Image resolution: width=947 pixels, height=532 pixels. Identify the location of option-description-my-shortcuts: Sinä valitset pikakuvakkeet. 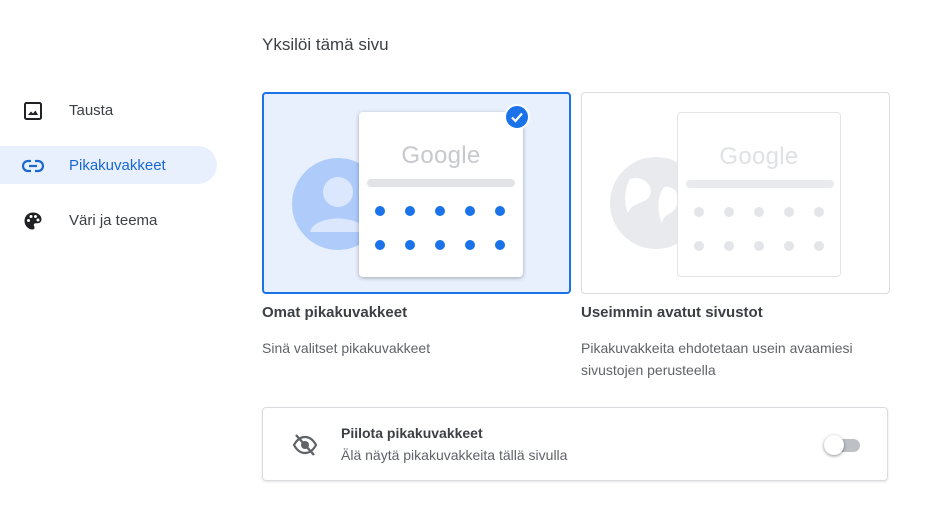
(346, 348).